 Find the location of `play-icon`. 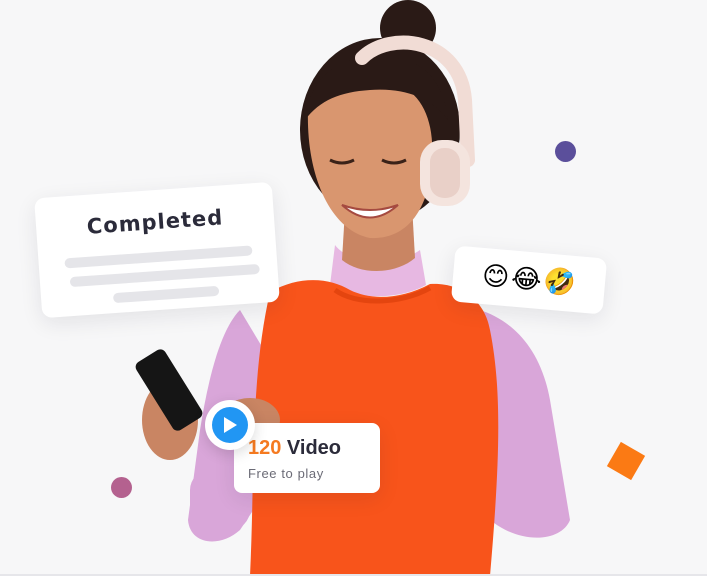

play-icon is located at coordinates (230, 425).